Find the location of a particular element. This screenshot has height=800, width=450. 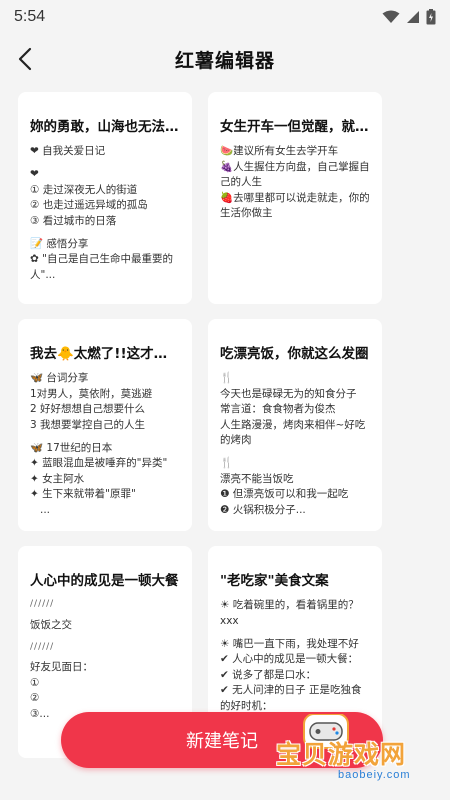

card-line: ✦ 生下来就带着"原罪" is located at coordinates (83, 494).